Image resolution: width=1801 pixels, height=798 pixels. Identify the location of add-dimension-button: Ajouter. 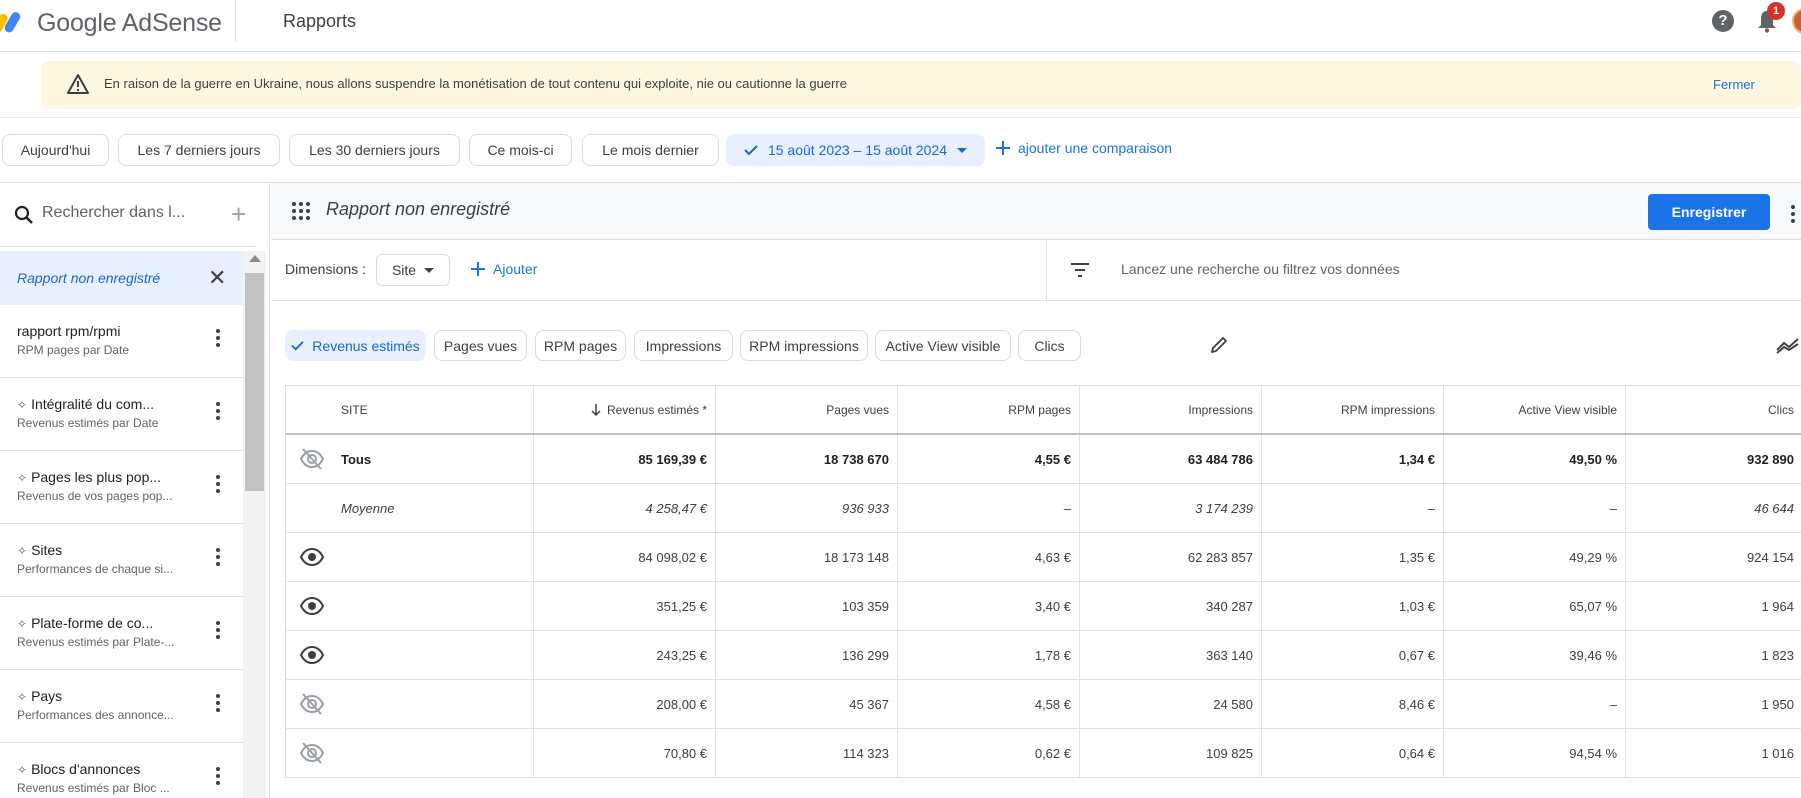
(504, 269).